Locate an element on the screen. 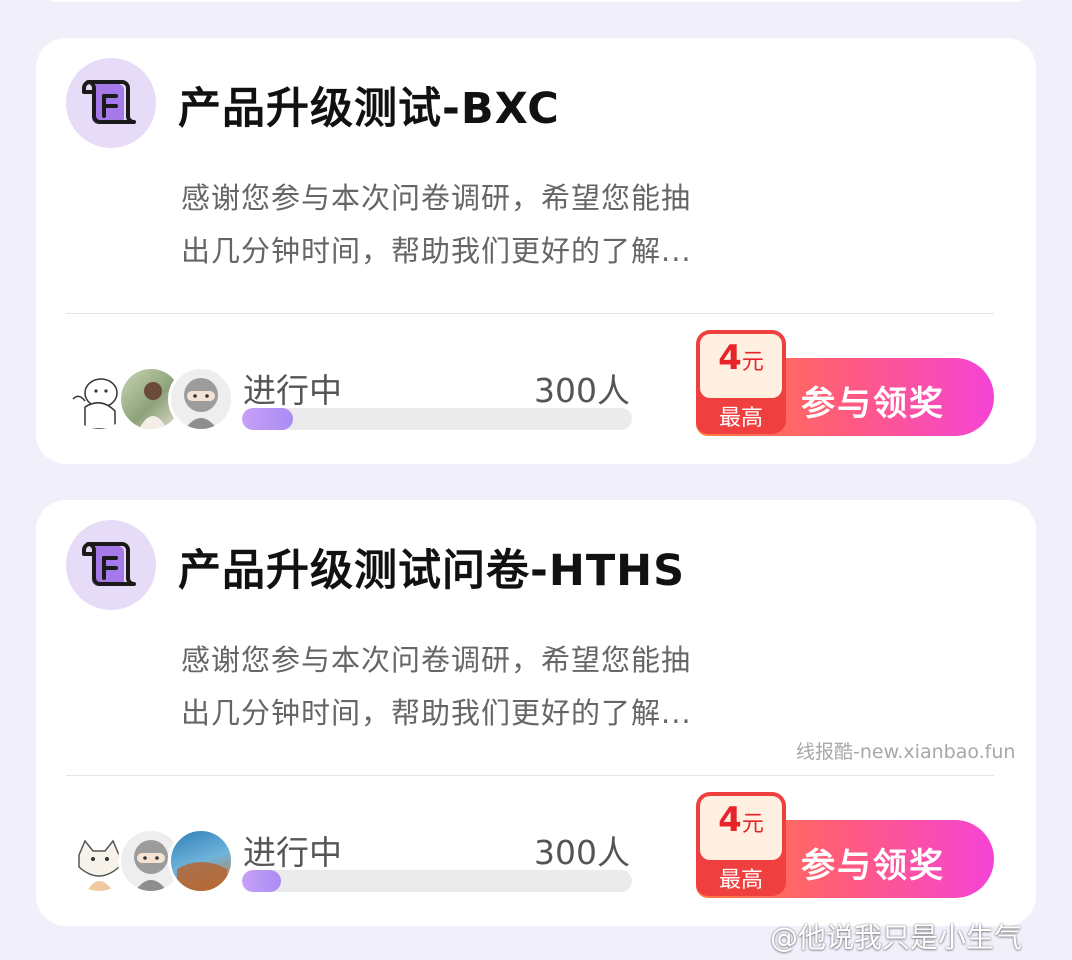 This screenshot has height=960, width=1072. survey-title: 产品升级测试问卷-HTHS is located at coordinates (432, 571).